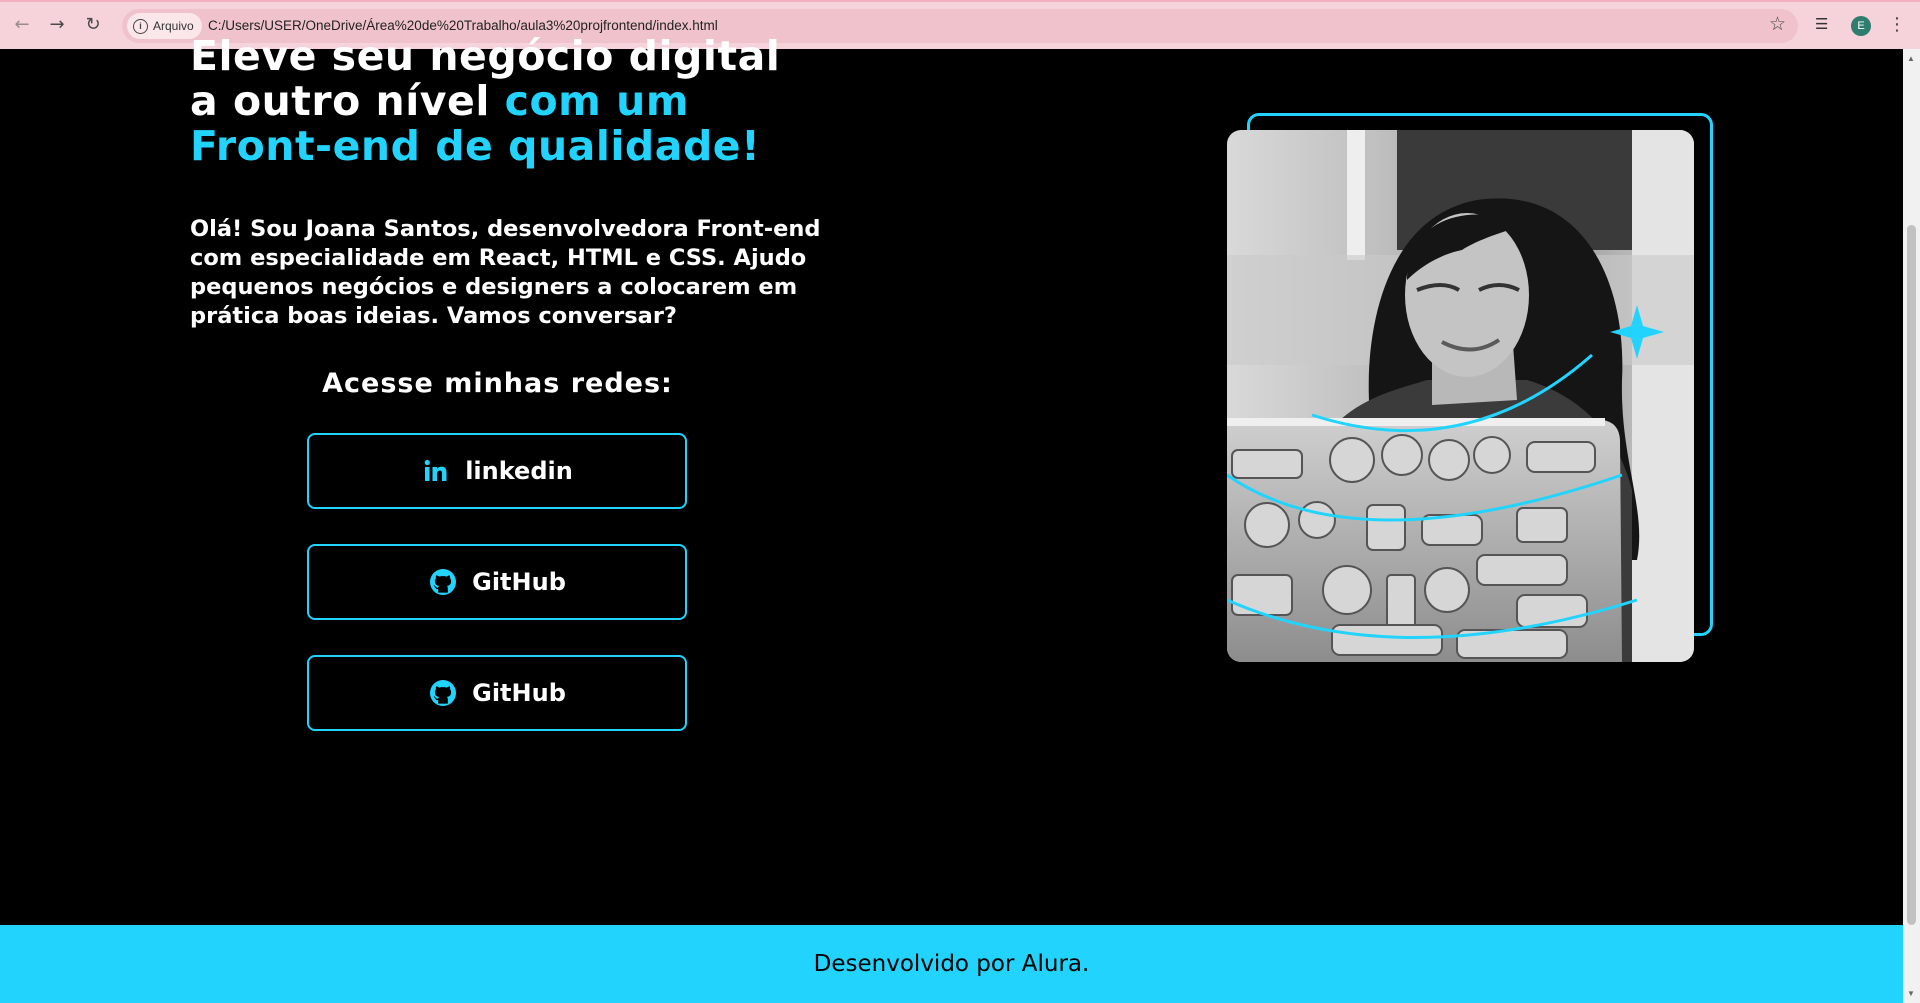  Describe the element at coordinates (1911, 58) in the screenshot. I see `scroll-up-icon: ▲` at that location.